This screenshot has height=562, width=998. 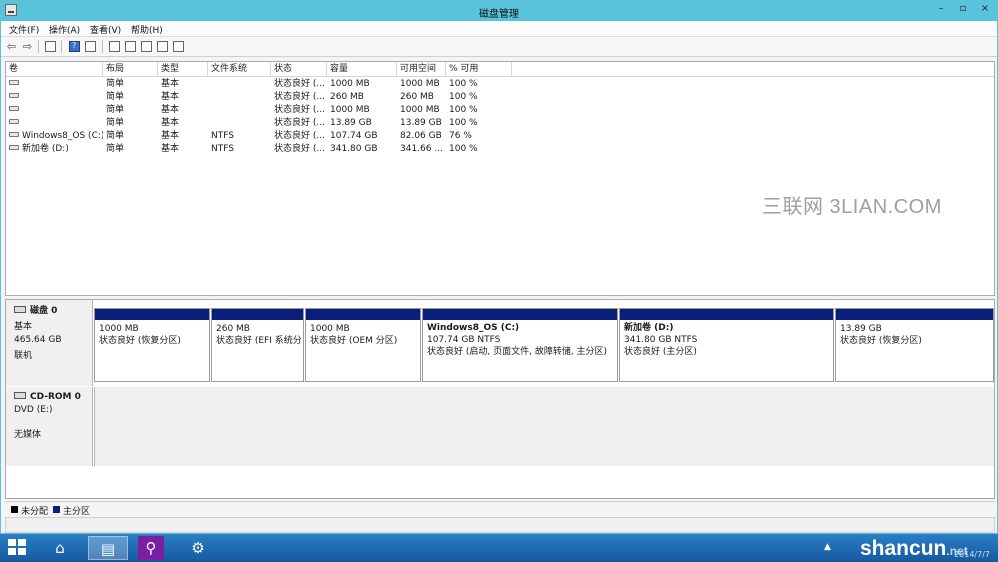 What do you see at coordinates (50, 46) in the screenshot?
I see `console-tree-icon` at bounding box center [50, 46].